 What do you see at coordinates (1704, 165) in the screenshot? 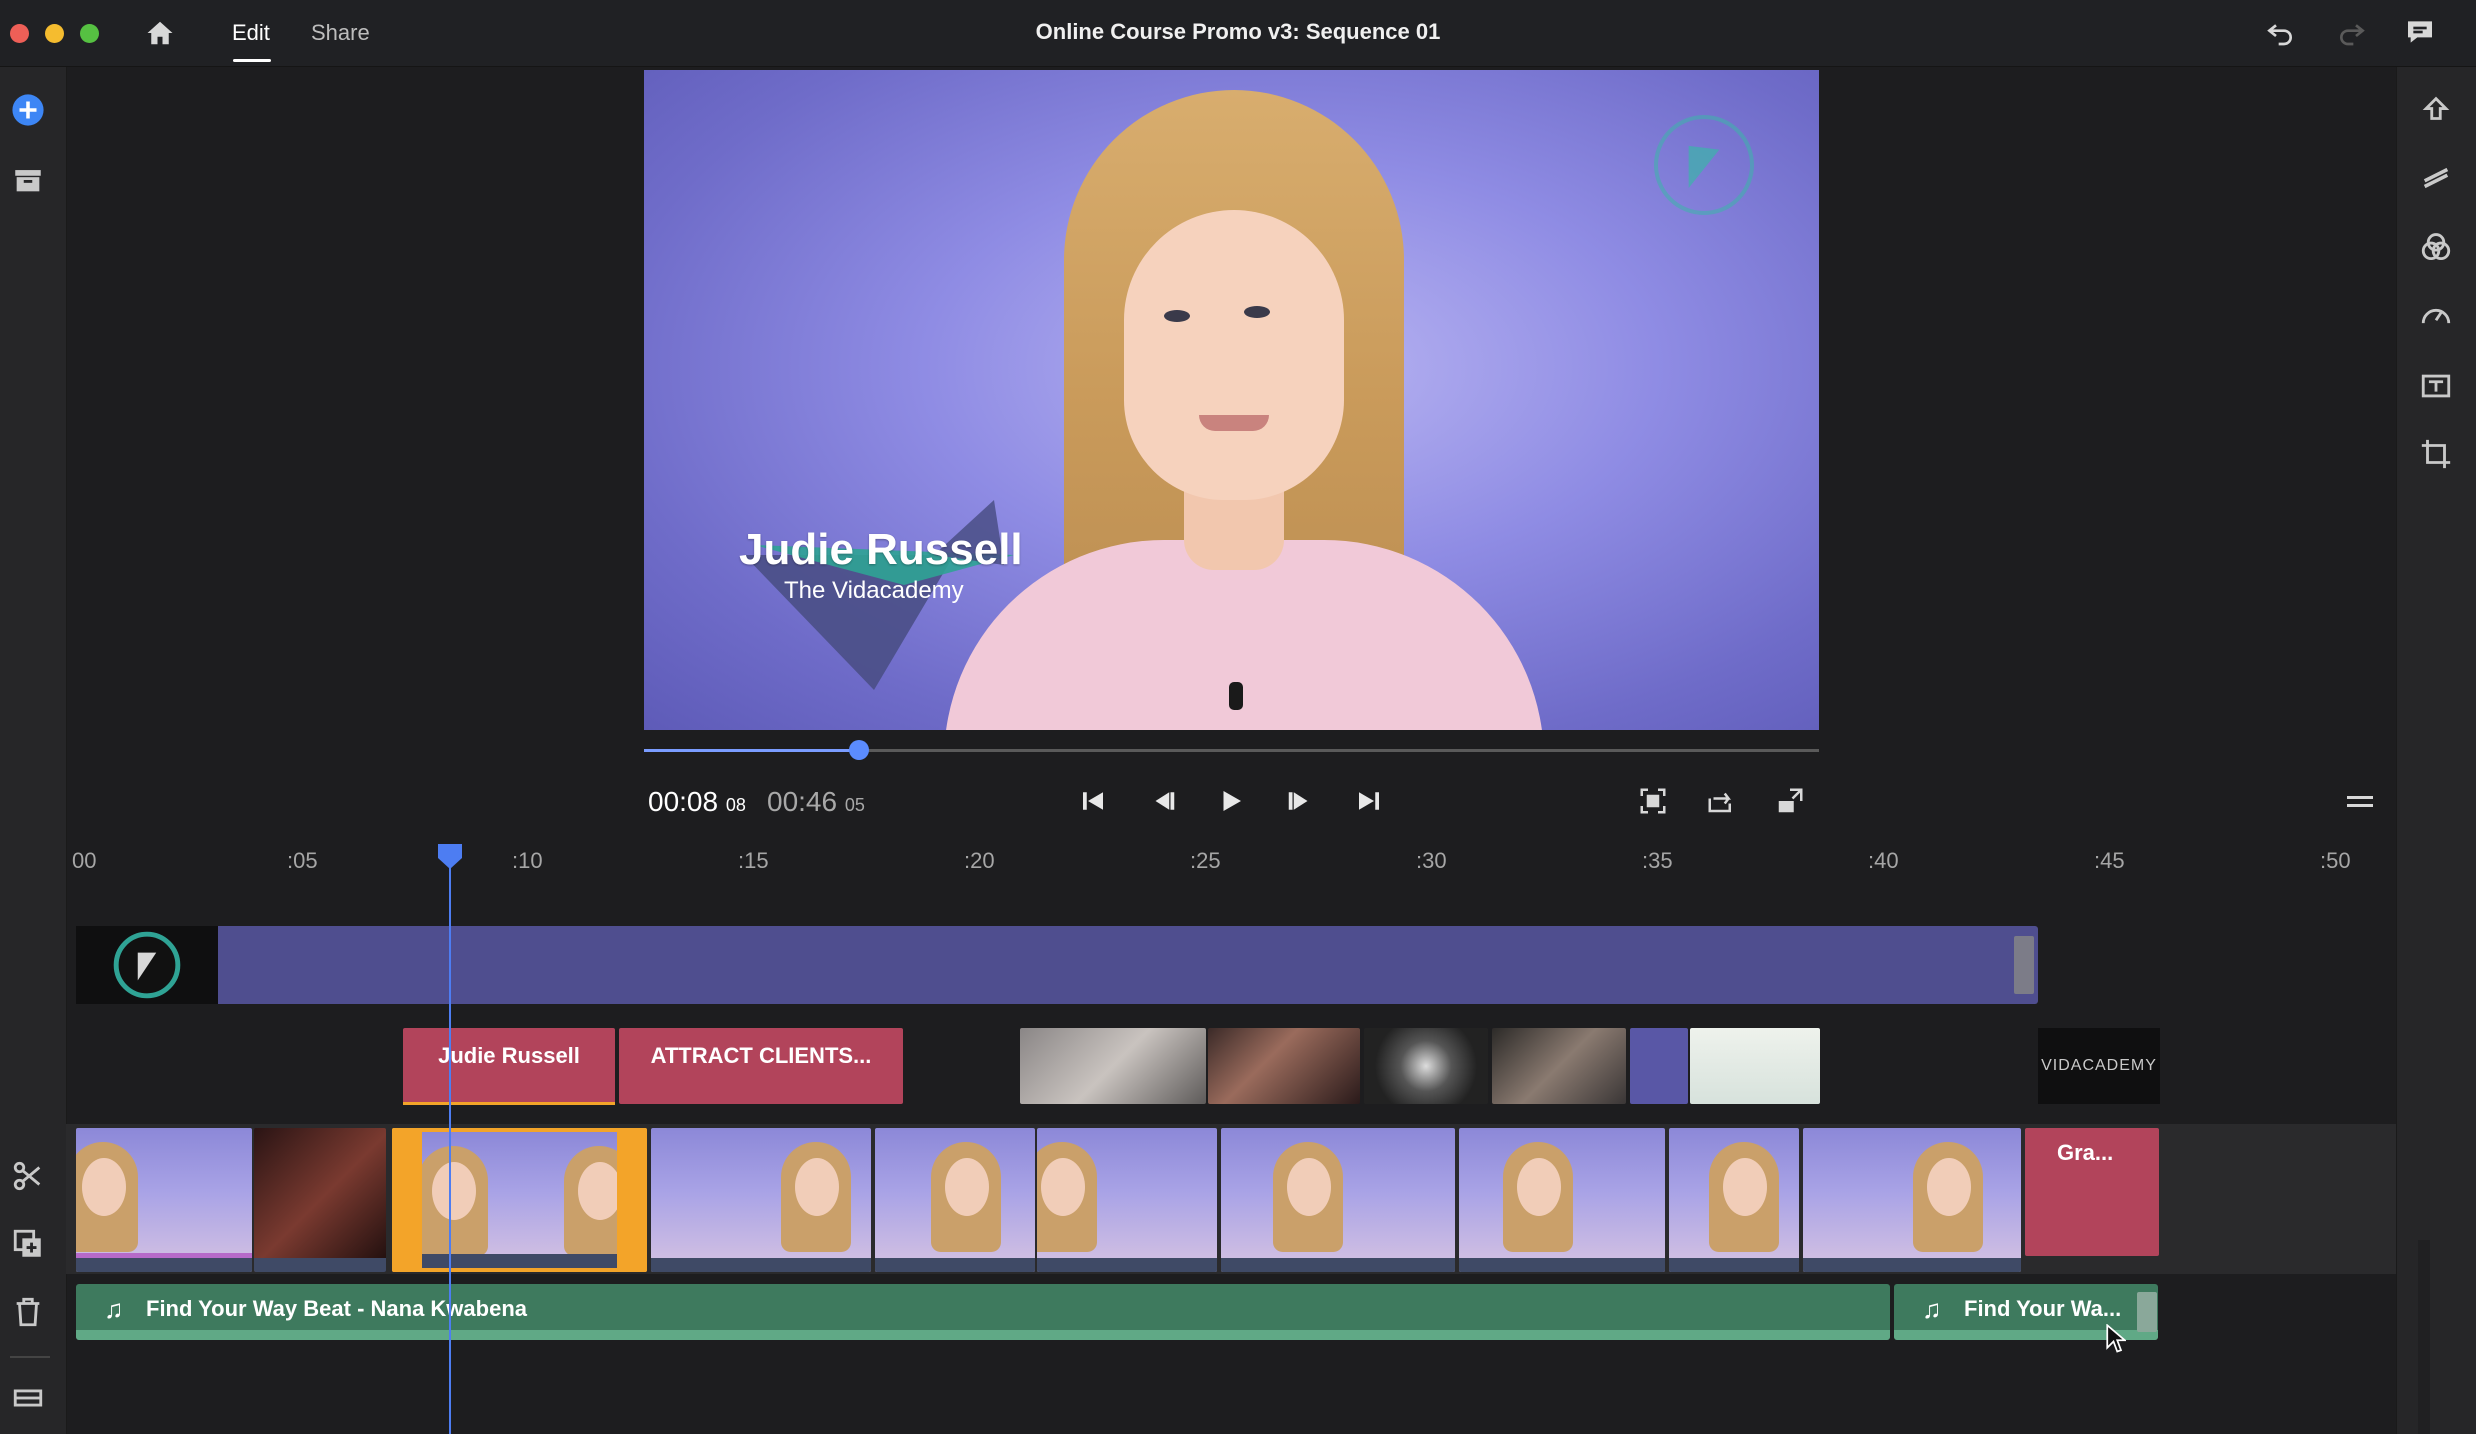
I see `watermark-logo` at bounding box center [1704, 165].